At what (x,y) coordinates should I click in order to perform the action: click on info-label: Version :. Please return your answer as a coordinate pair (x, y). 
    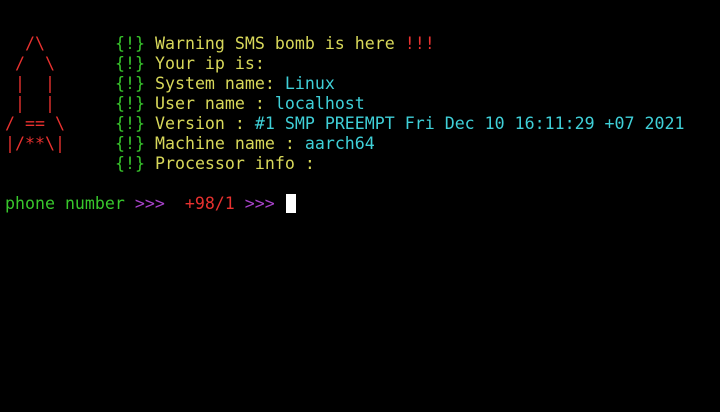
    Looking at the image, I should click on (204, 123).